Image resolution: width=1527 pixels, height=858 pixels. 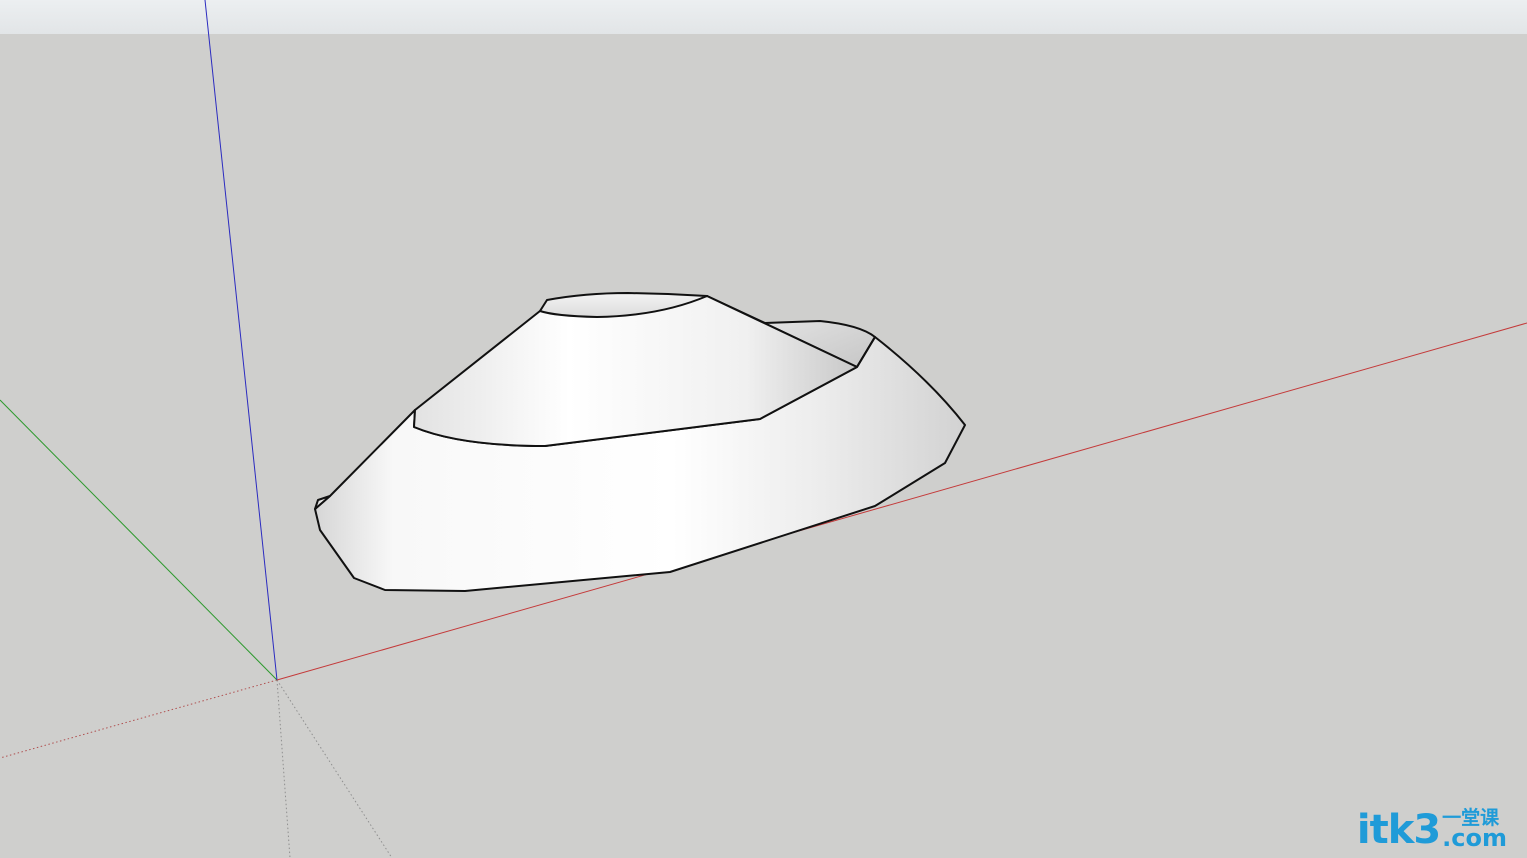 I want to click on watermark: itk3 一堂课 .com, so click(x=1431, y=830).